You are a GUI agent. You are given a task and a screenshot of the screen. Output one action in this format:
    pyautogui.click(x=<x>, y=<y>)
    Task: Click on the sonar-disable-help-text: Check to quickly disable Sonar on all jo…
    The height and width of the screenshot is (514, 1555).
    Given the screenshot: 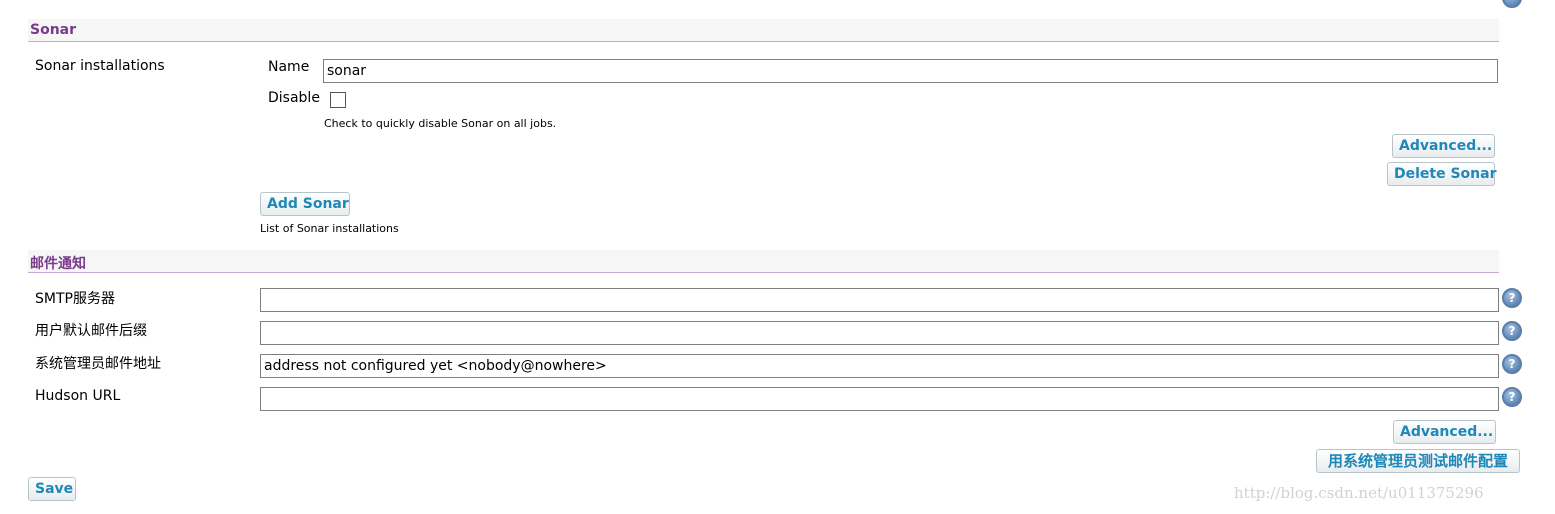 What is the action you would take?
    pyautogui.click(x=440, y=123)
    